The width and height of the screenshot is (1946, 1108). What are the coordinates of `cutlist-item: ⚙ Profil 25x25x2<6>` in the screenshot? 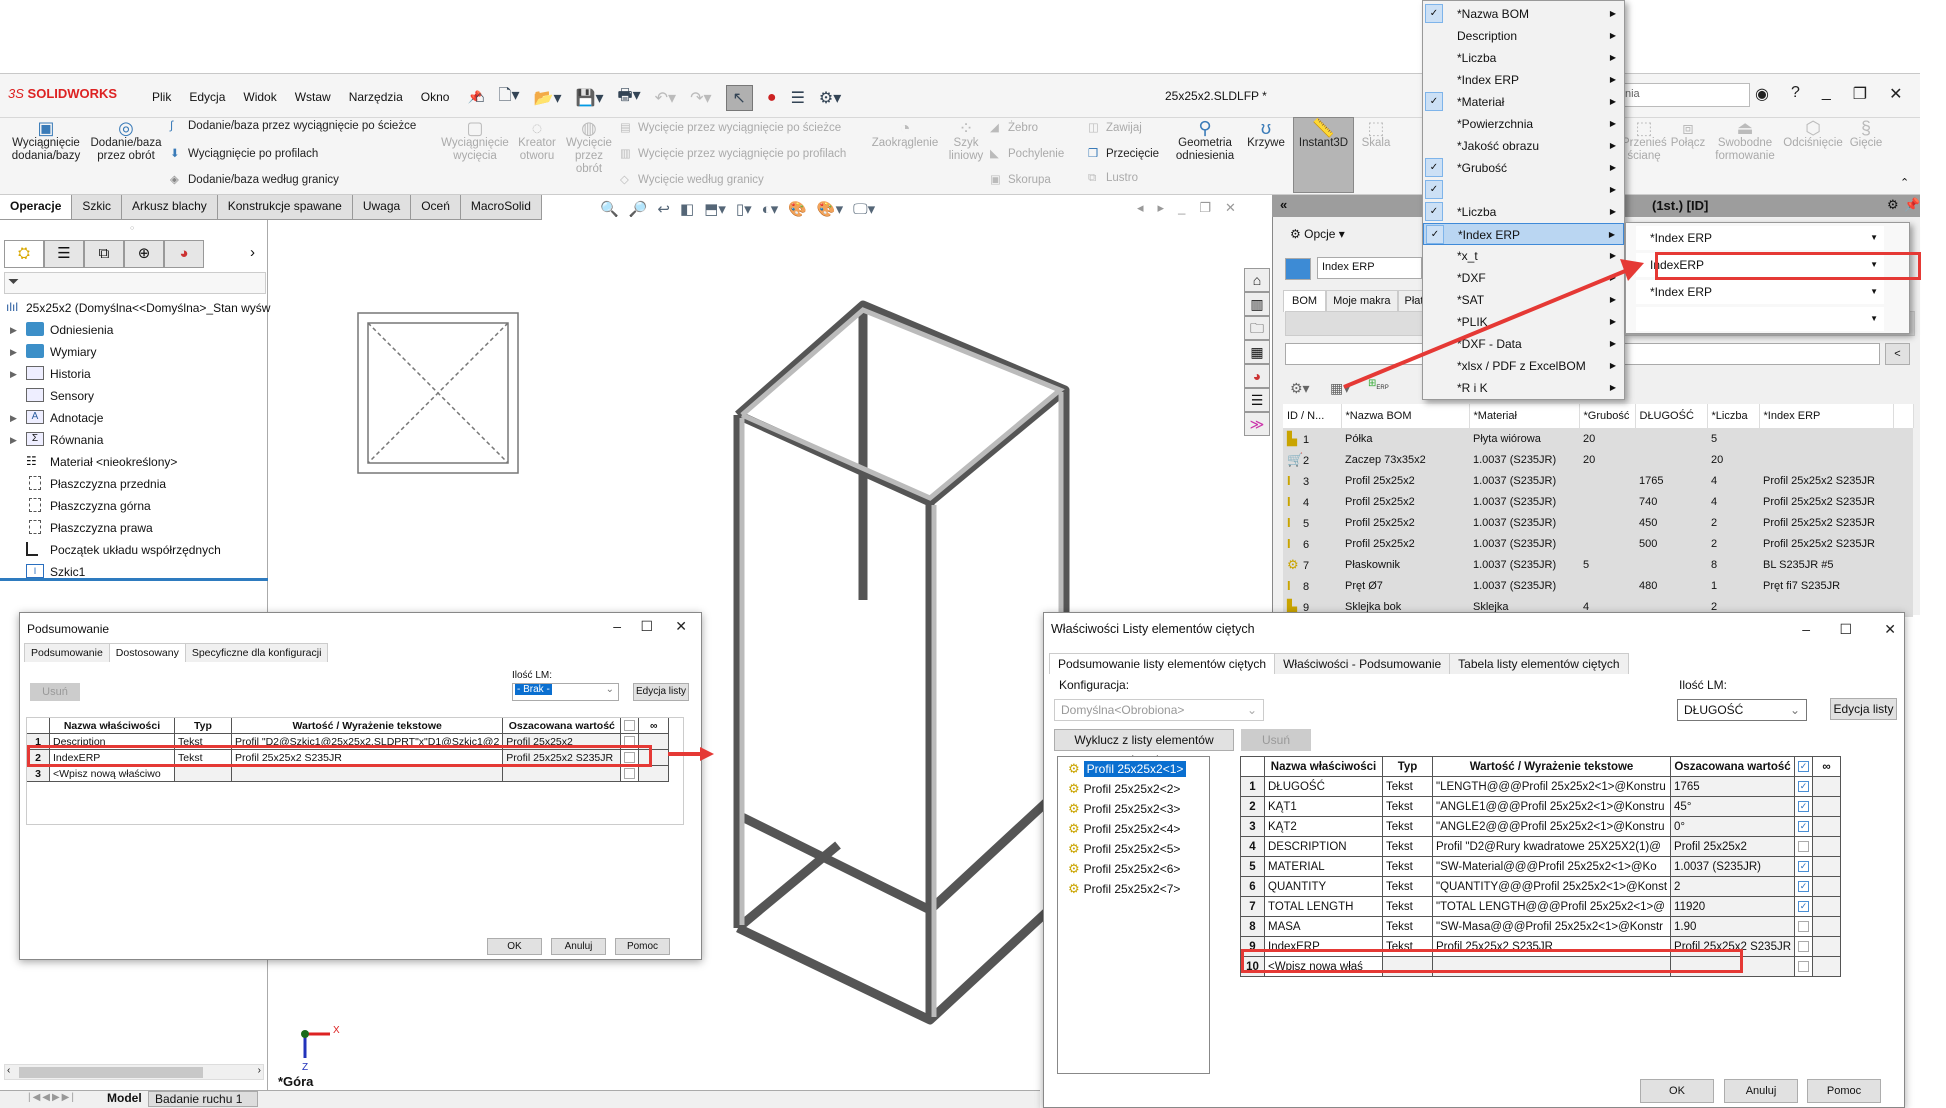 It's located at (1124, 869).